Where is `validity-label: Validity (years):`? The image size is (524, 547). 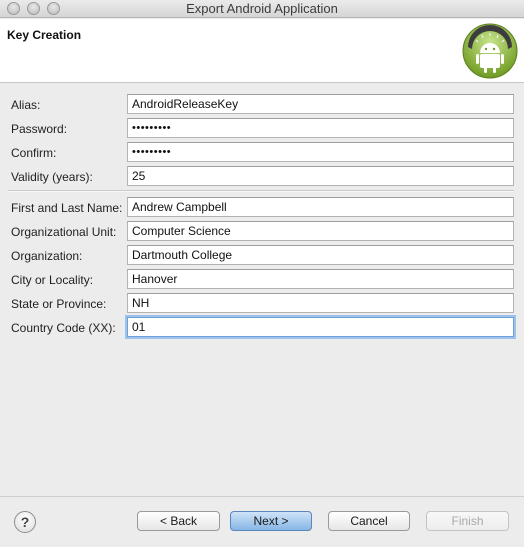
validity-label: Validity (years): is located at coordinates (52, 177).